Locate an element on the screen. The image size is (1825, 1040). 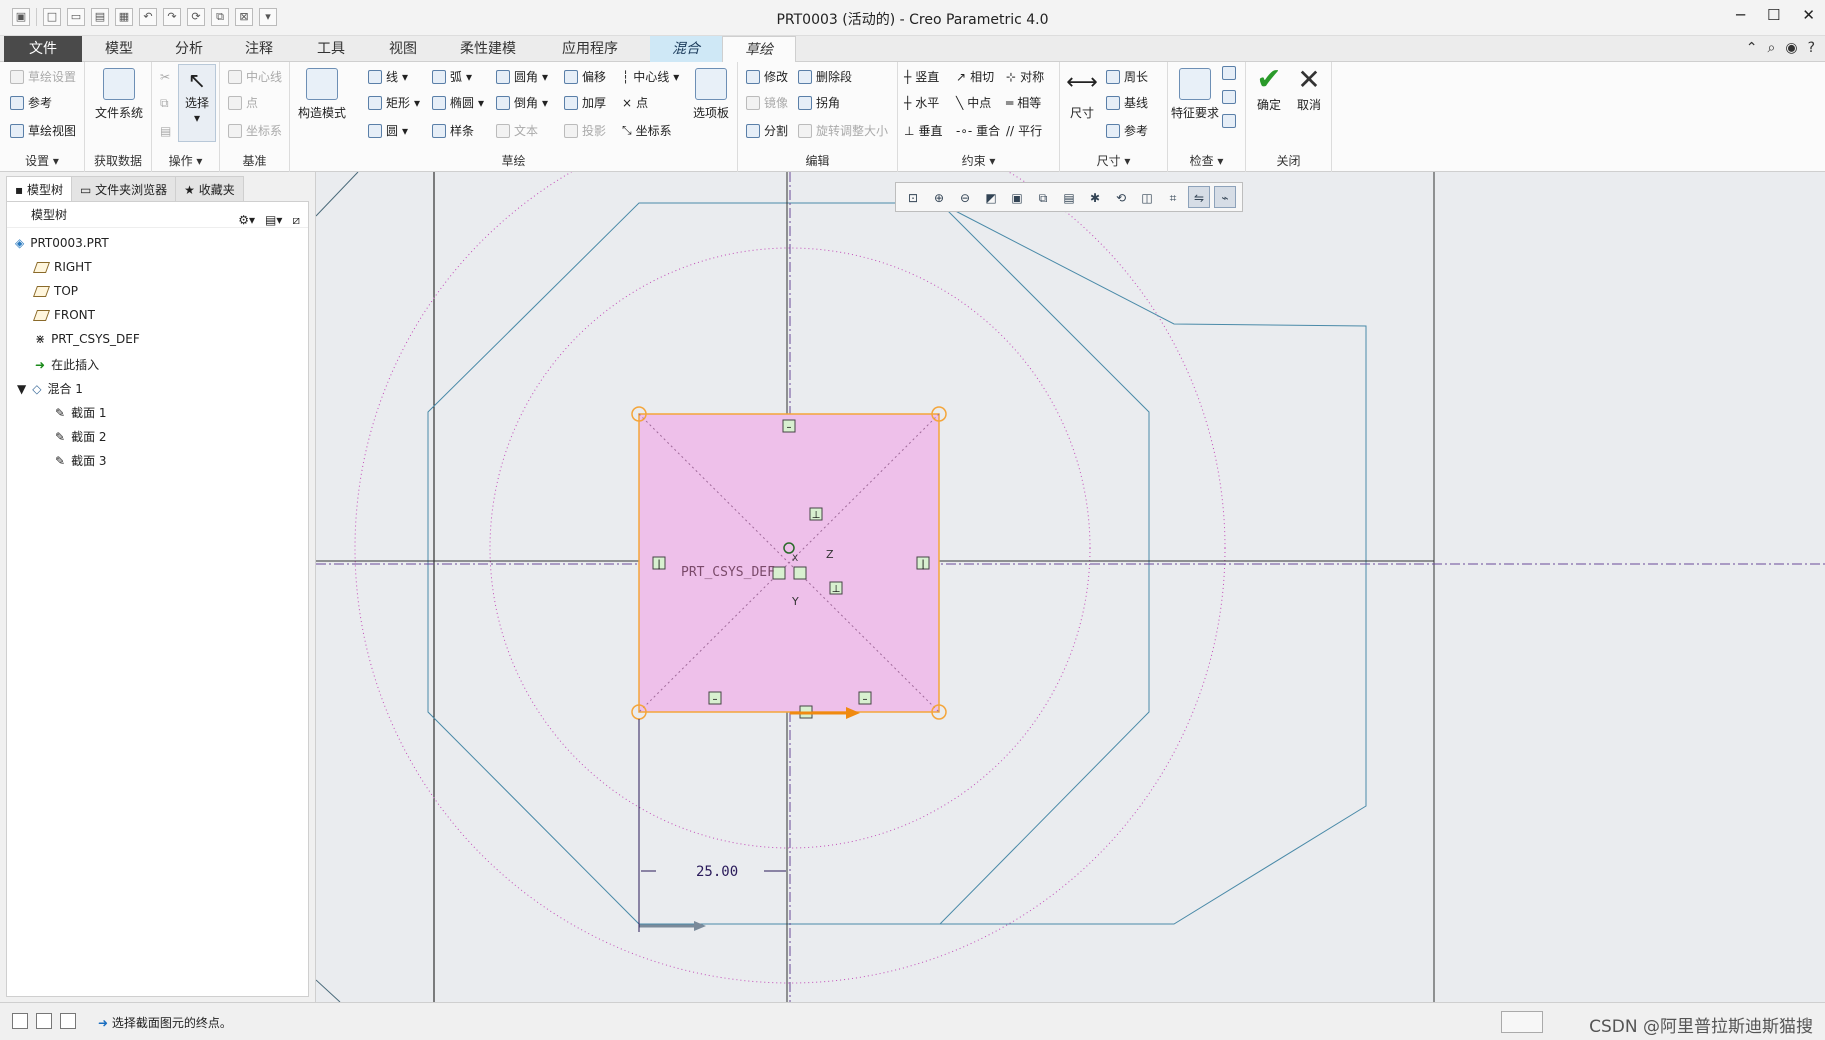
datum-csys-button: 坐标系 is located at coordinates (255, 130).